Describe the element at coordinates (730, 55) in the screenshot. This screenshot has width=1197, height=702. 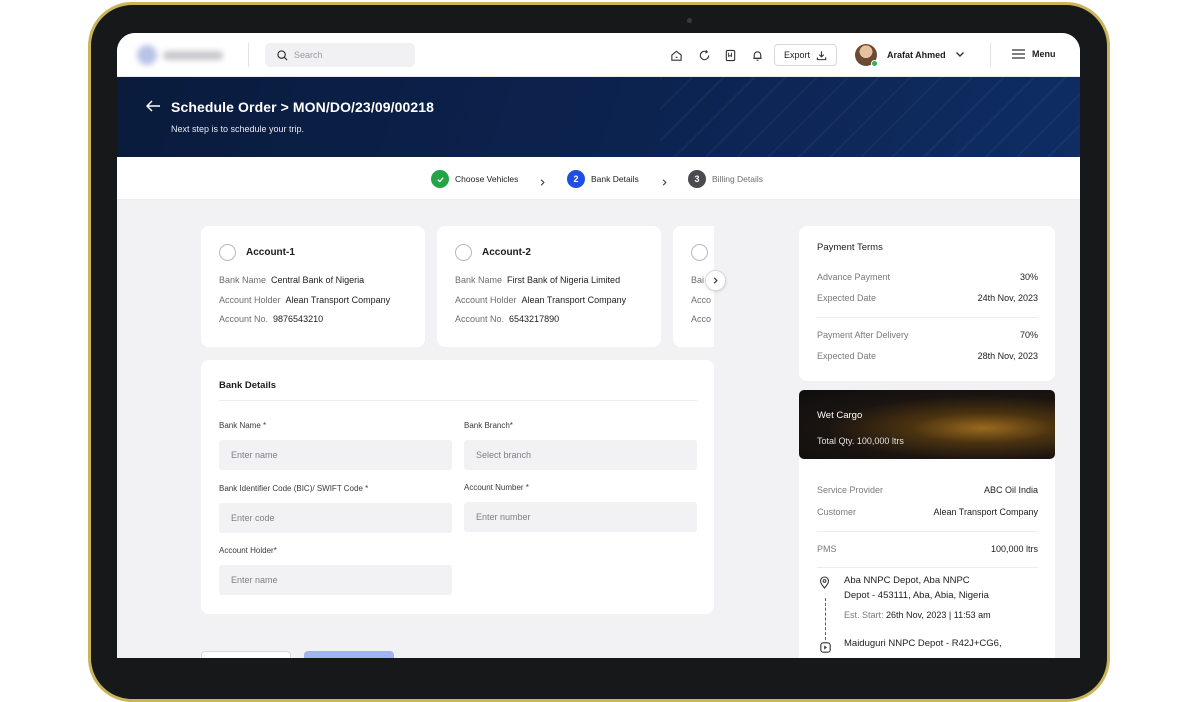
I see `bookmark-icon` at that location.